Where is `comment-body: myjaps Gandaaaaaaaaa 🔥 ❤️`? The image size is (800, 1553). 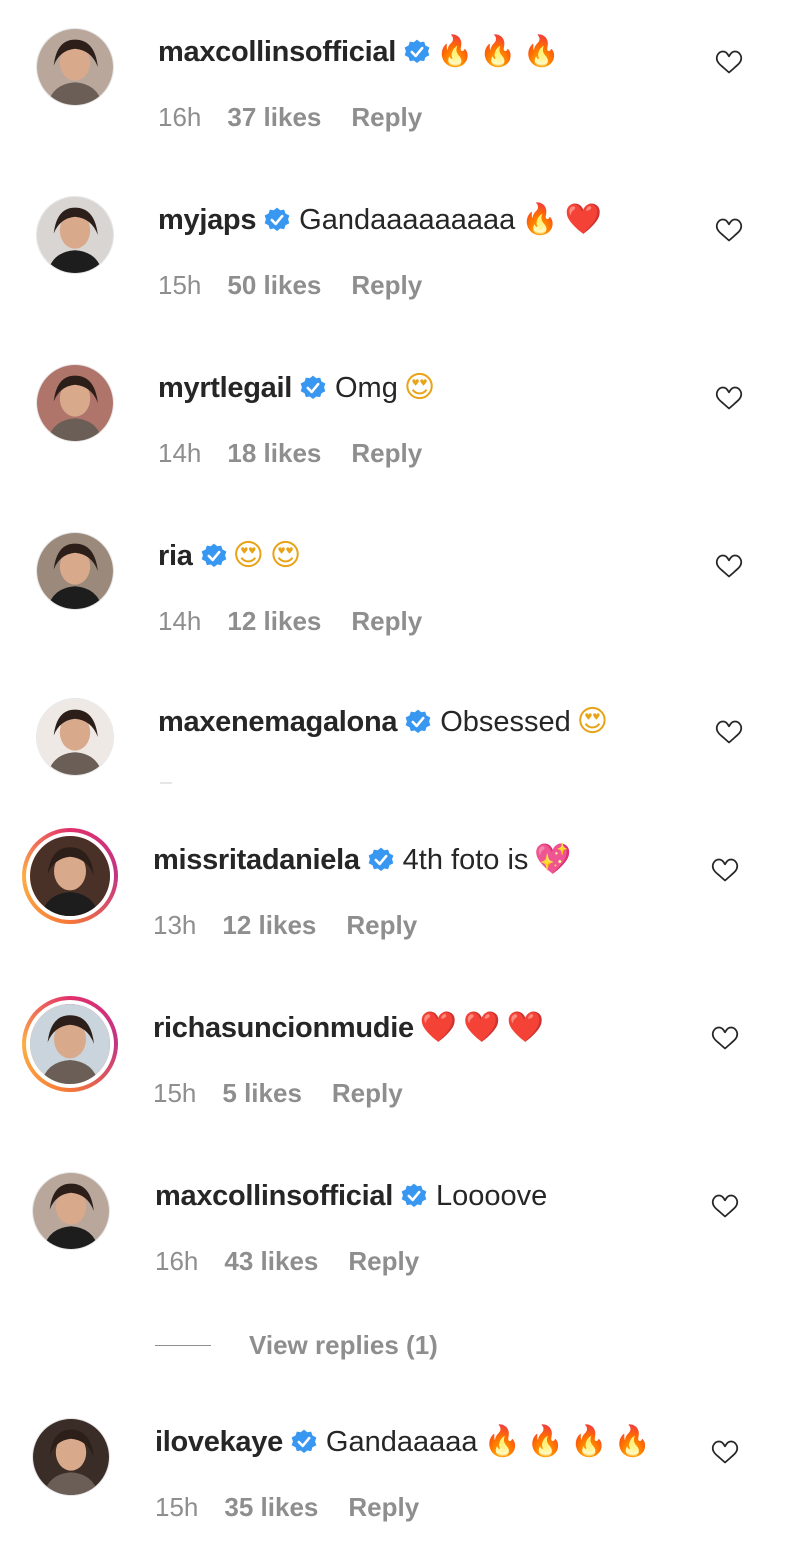 comment-body: myjaps Gandaaaaaaaaa 🔥 ❤️ is located at coordinates (380, 220).